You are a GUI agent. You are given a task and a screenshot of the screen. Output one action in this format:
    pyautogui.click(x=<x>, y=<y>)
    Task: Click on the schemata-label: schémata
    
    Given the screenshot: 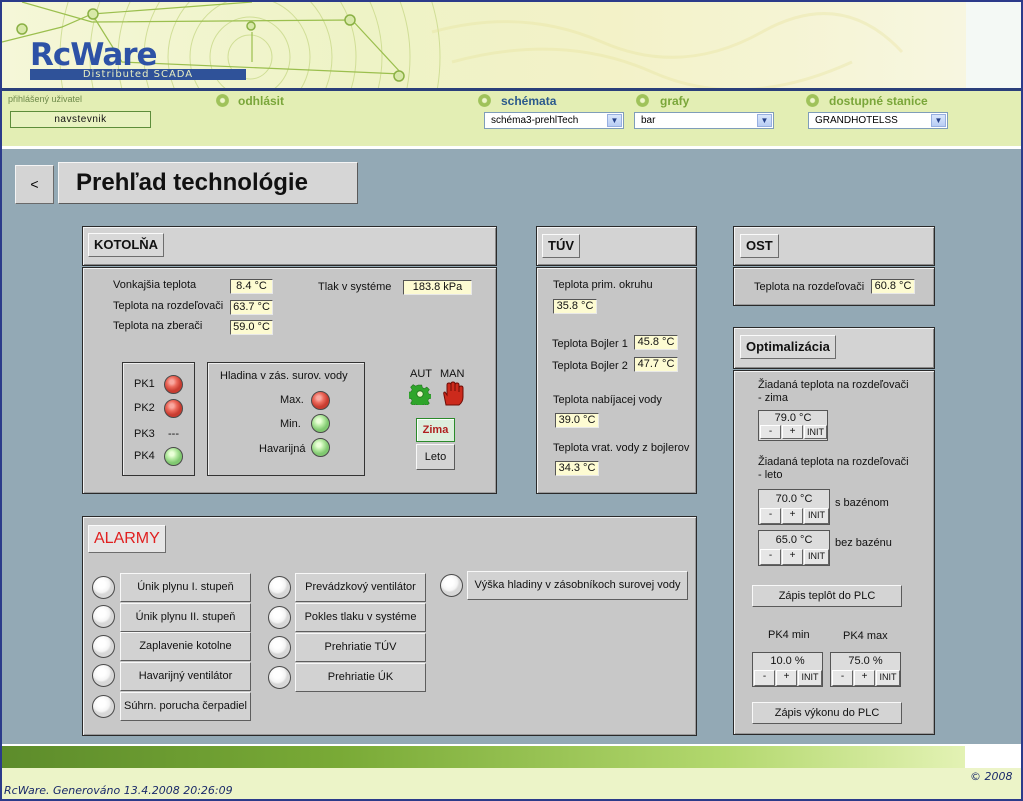 What is the action you would take?
    pyautogui.click(x=529, y=101)
    